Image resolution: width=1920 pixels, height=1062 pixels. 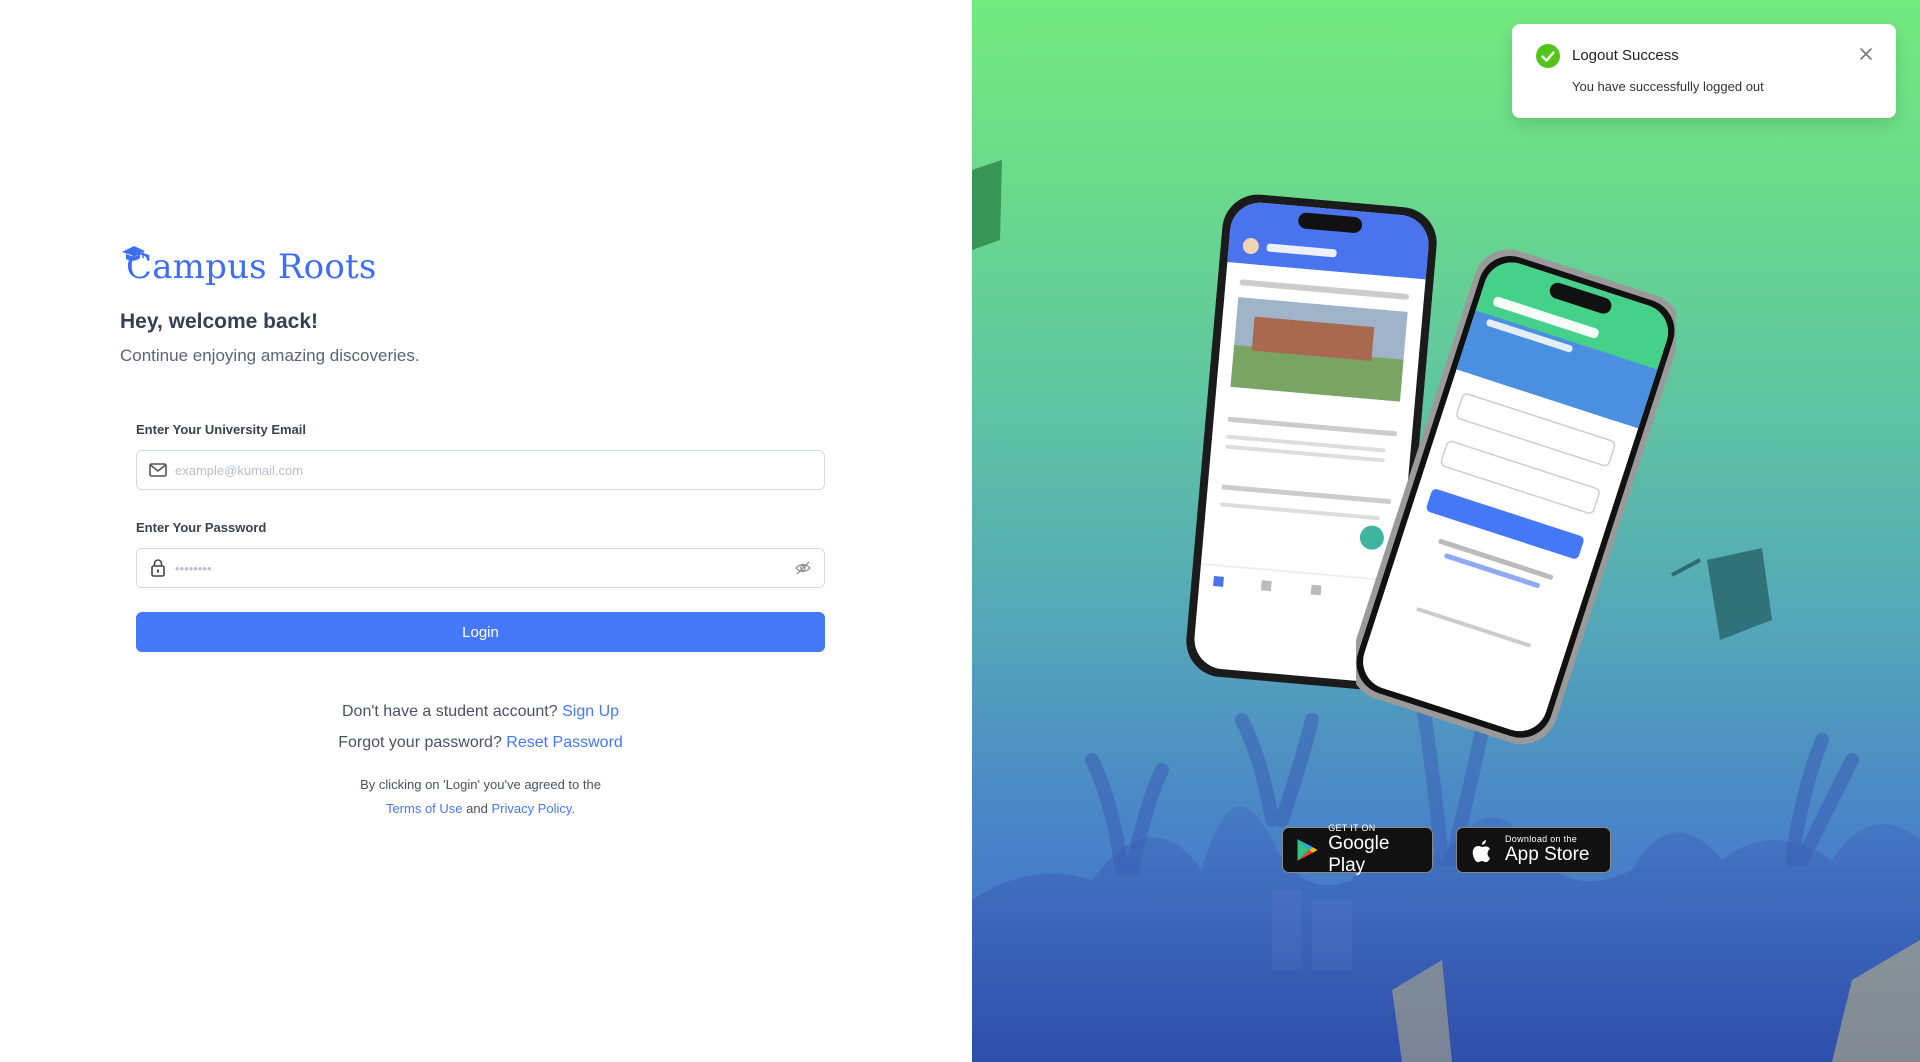 I want to click on google-play-button: GET IT ON Google Play, so click(x=1357, y=849).